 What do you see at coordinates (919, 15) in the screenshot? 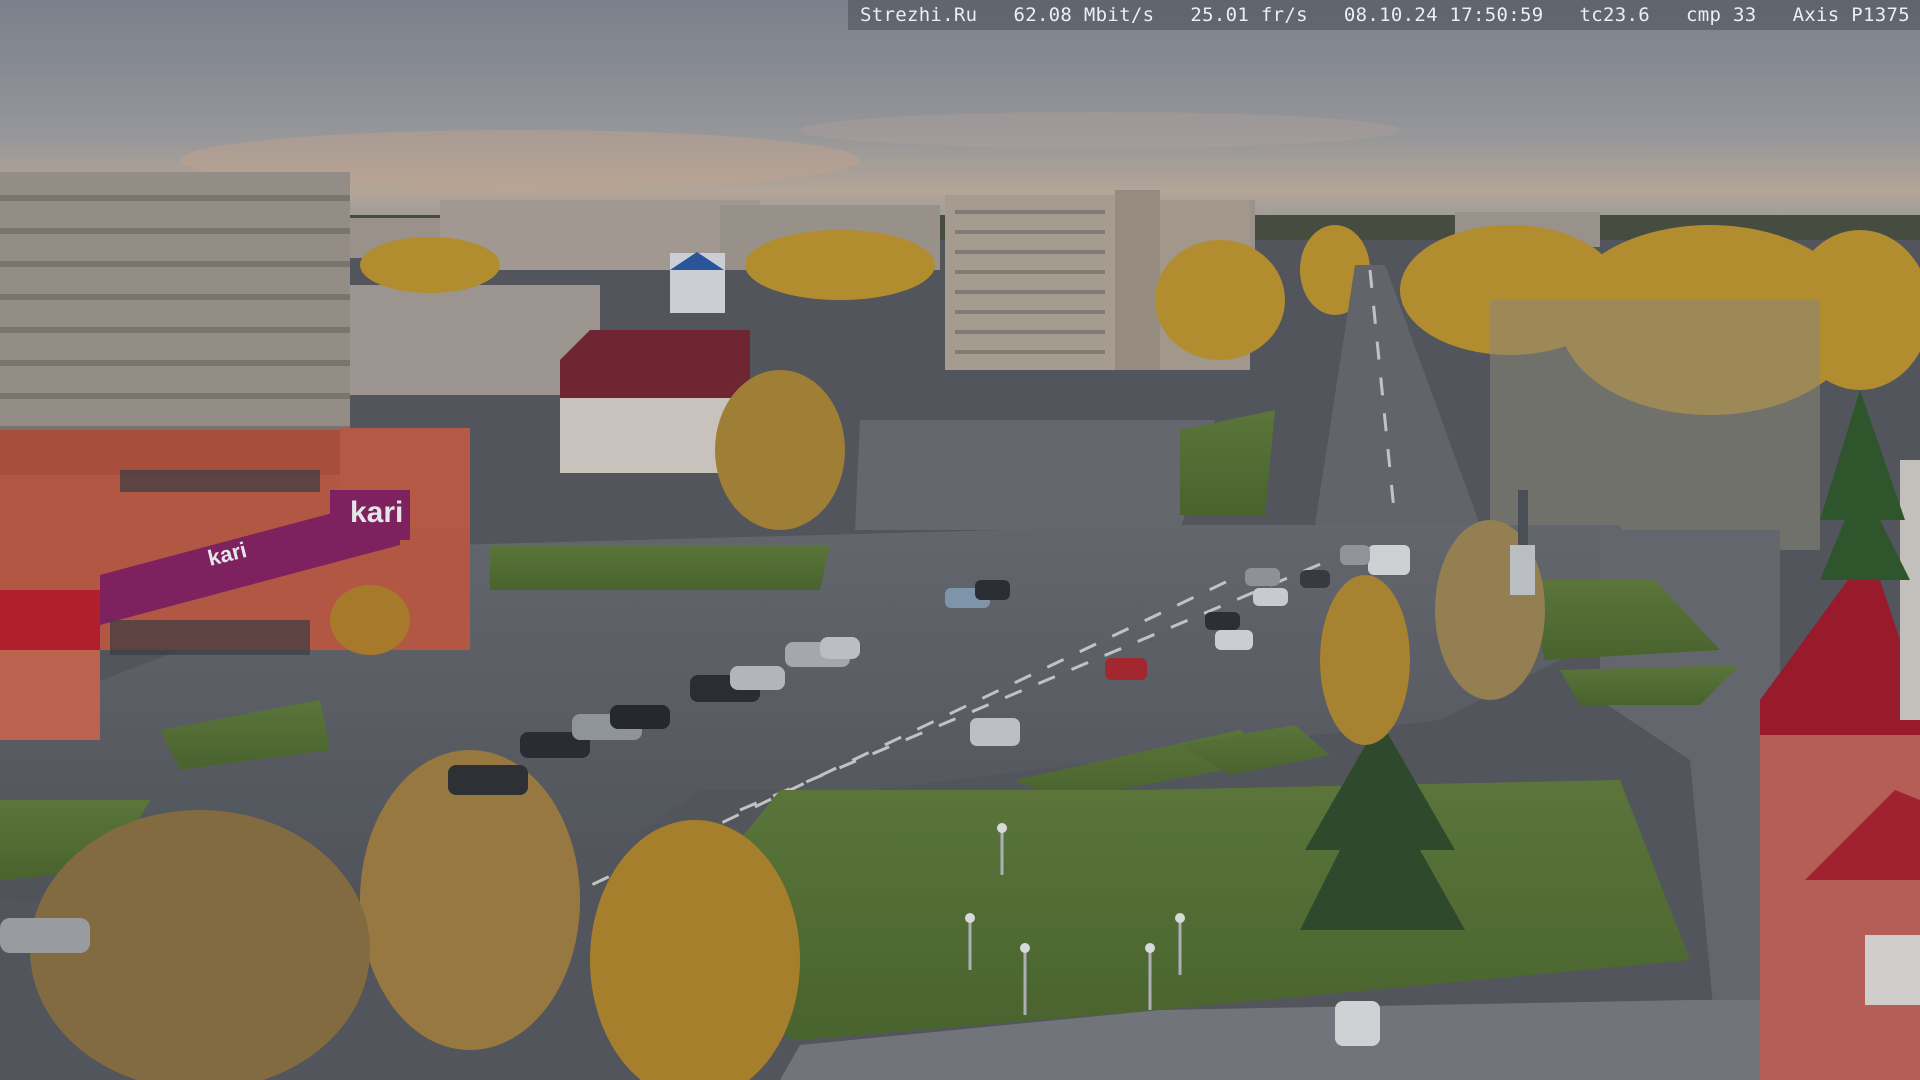
I see `osd-site: Strezhi.Ru` at bounding box center [919, 15].